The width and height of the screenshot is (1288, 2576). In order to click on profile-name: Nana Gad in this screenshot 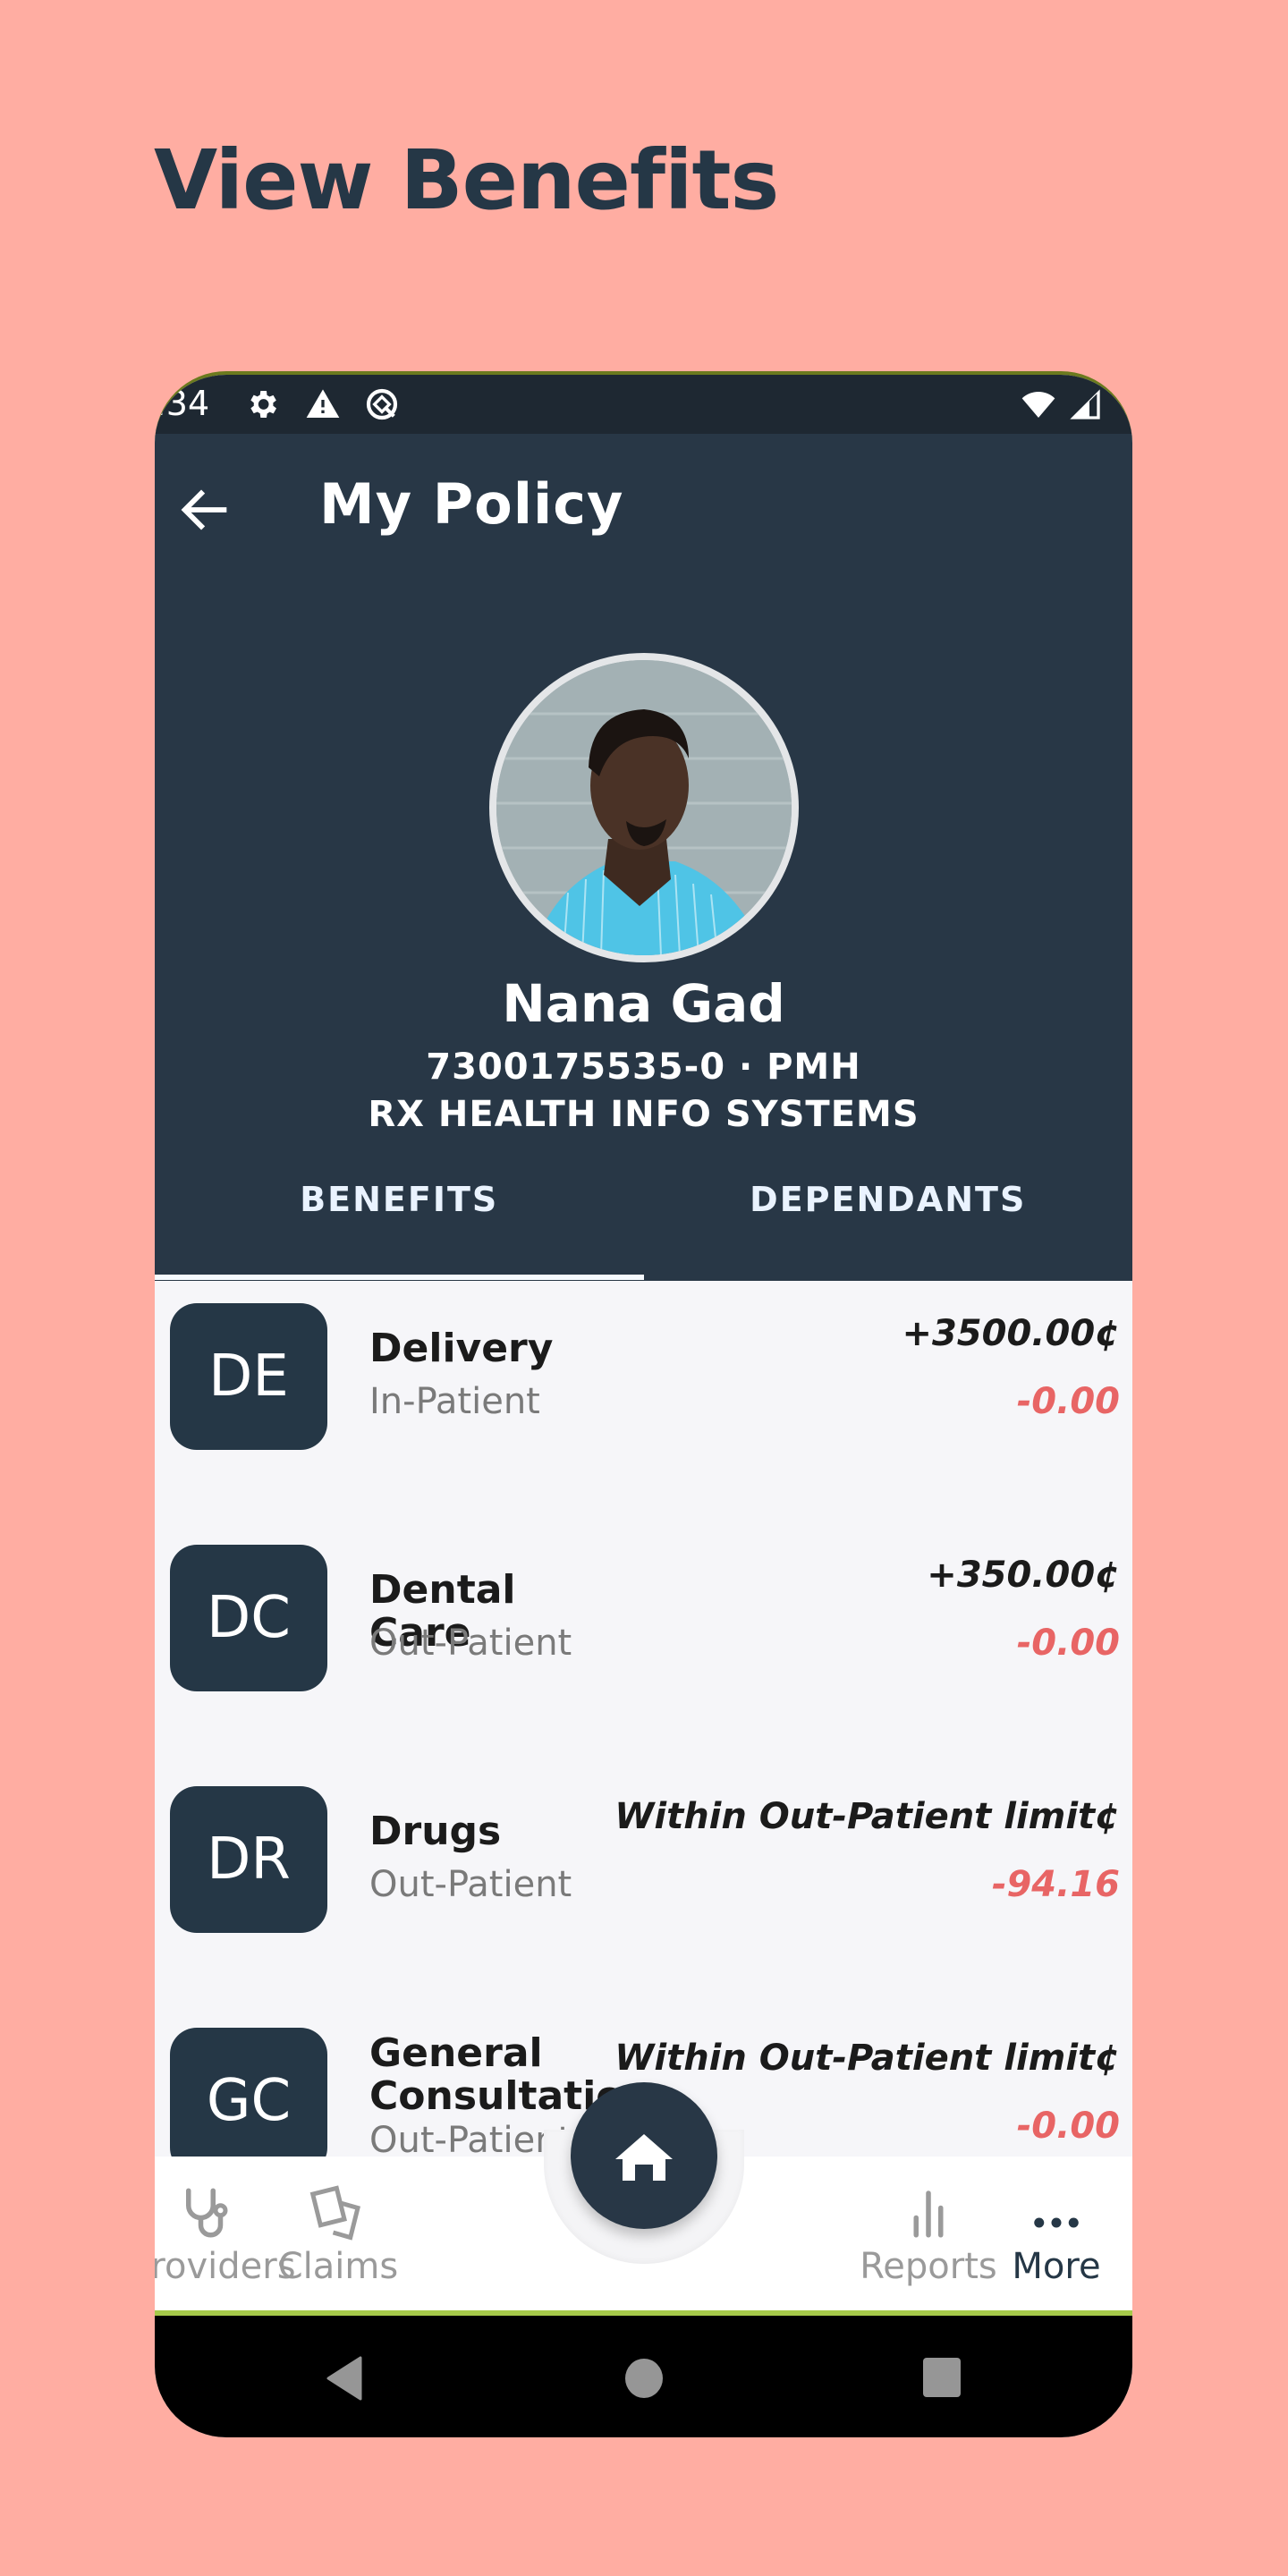, I will do `click(643, 1003)`.